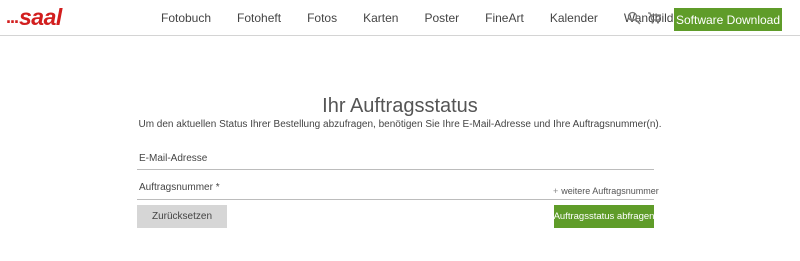 The height and width of the screenshot is (261, 800). What do you see at coordinates (322, 18) in the screenshot?
I see `nav-item-fotos: Fotos` at bounding box center [322, 18].